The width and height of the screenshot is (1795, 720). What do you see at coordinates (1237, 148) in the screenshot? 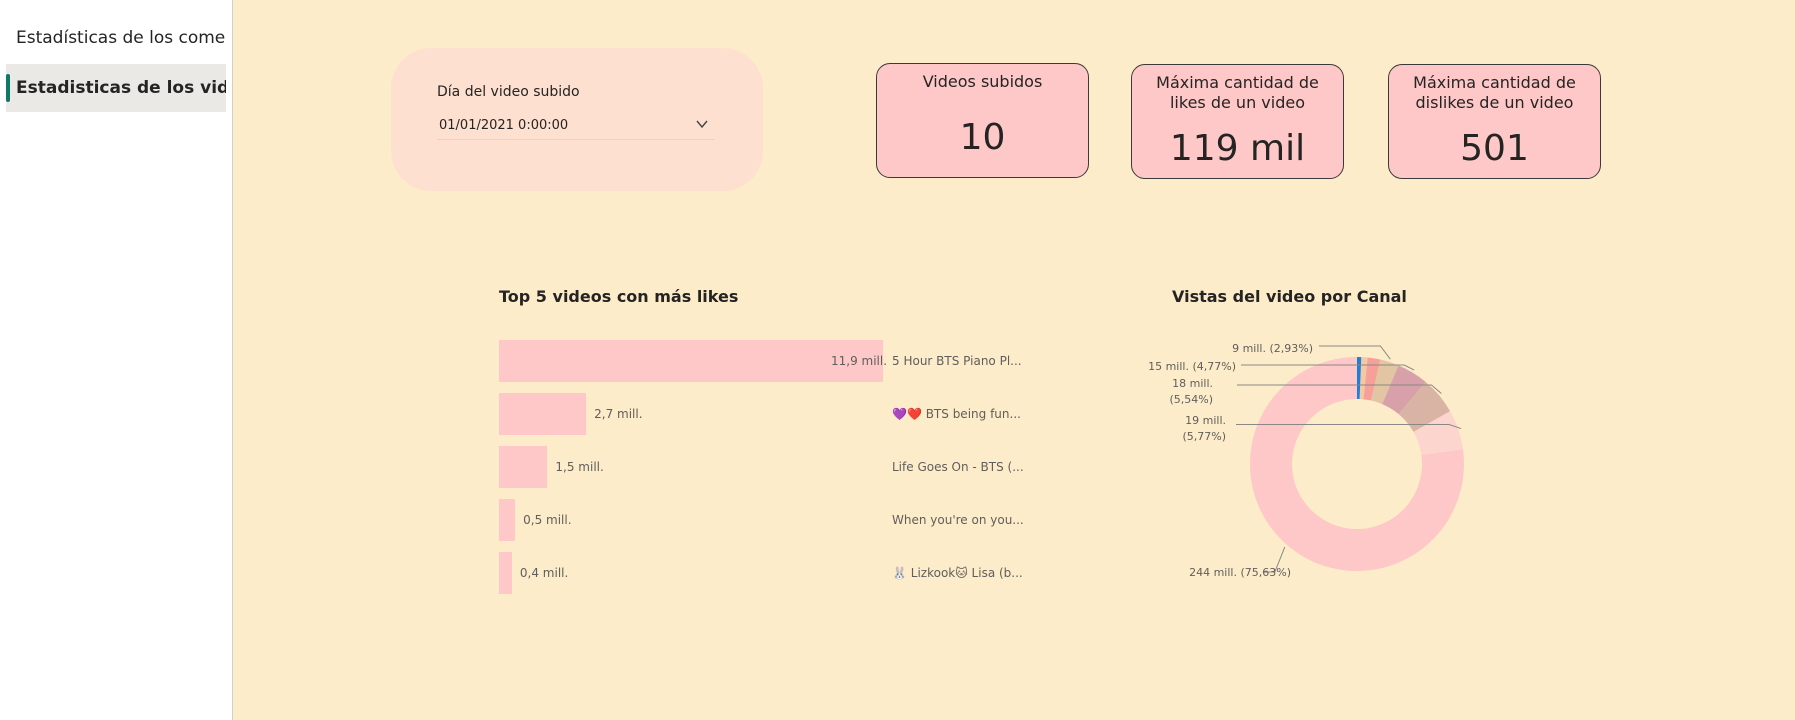
I see `card-value: 119 mil` at bounding box center [1237, 148].